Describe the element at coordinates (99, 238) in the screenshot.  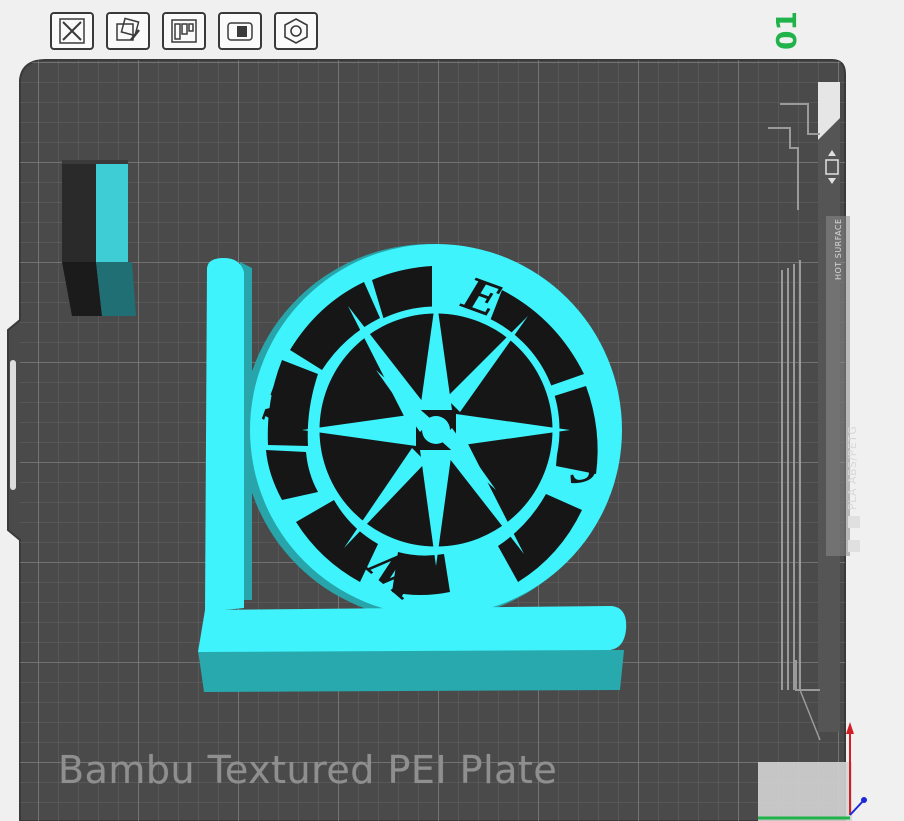
I see `prime-tower` at that location.